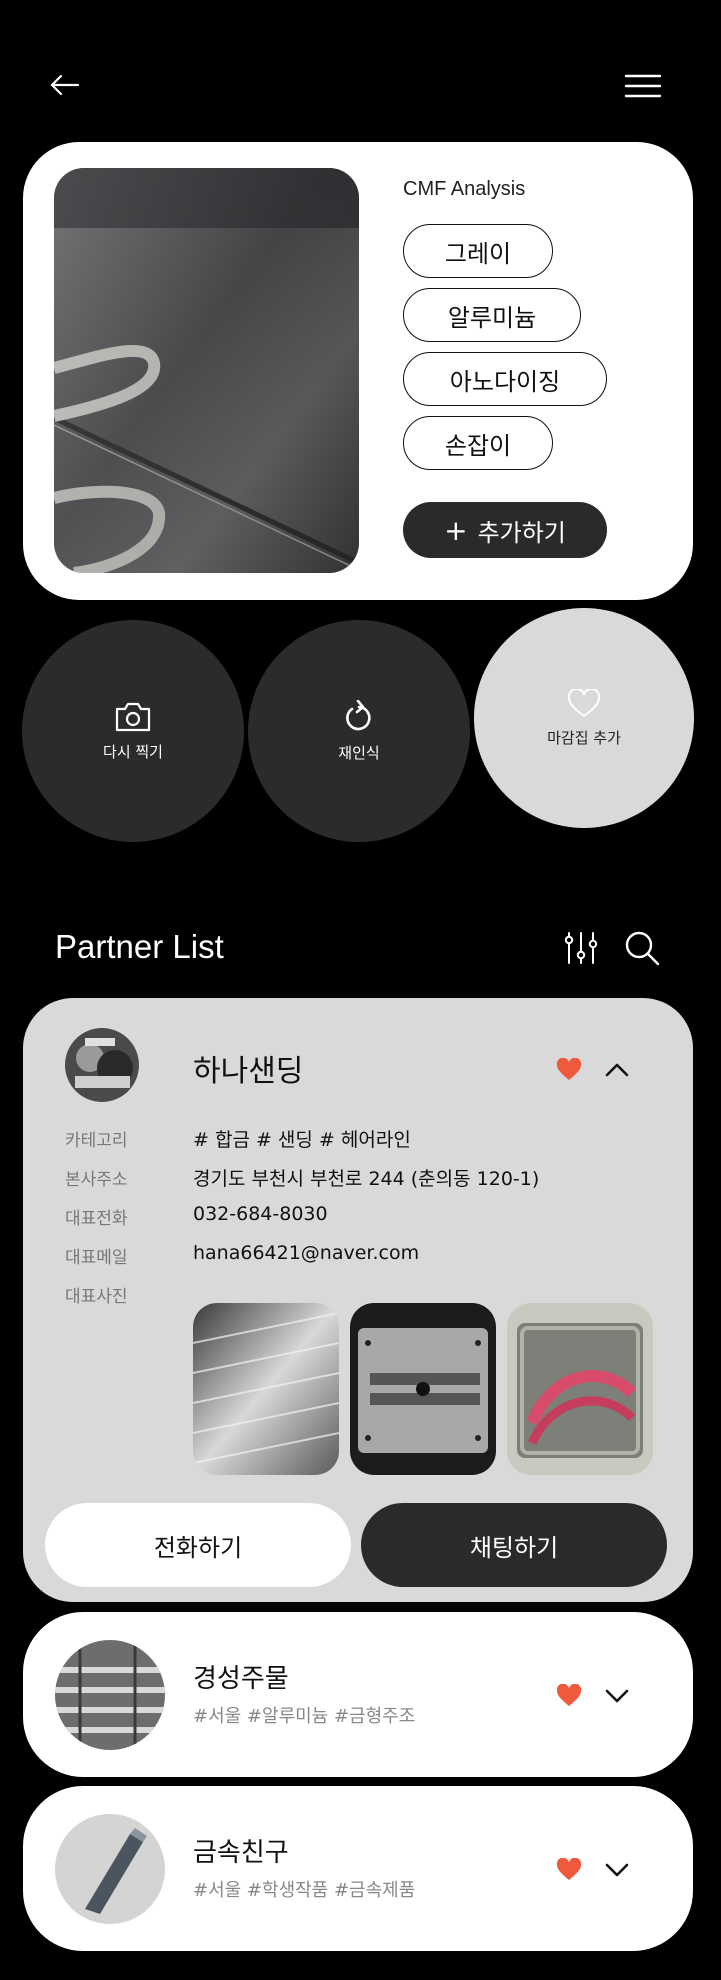  What do you see at coordinates (478, 443) in the screenshot?
I see `tag-chip-handle: 손잡이` at bounding box center [478, 443].